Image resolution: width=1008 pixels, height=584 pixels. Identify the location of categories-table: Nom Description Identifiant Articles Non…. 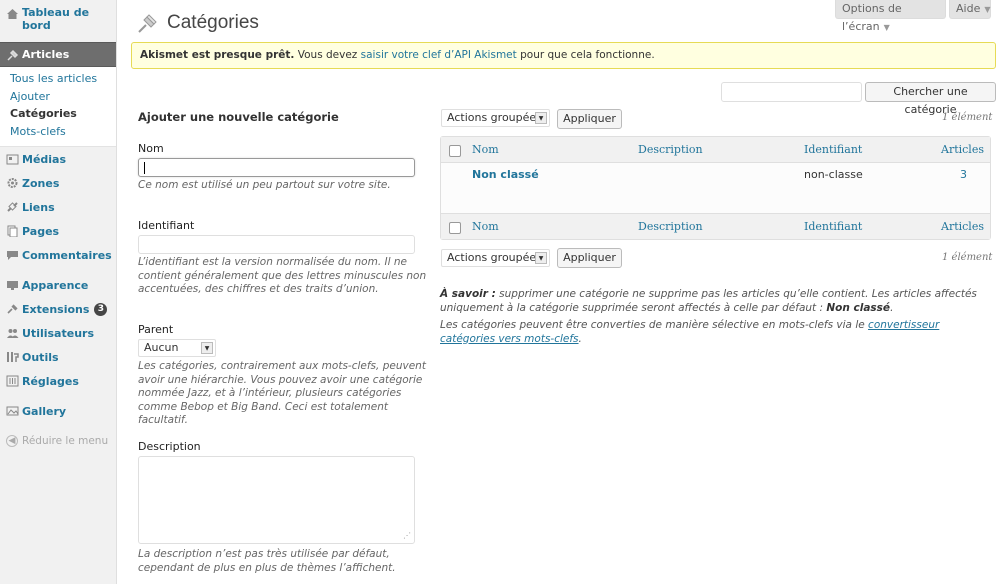
(715, 188).